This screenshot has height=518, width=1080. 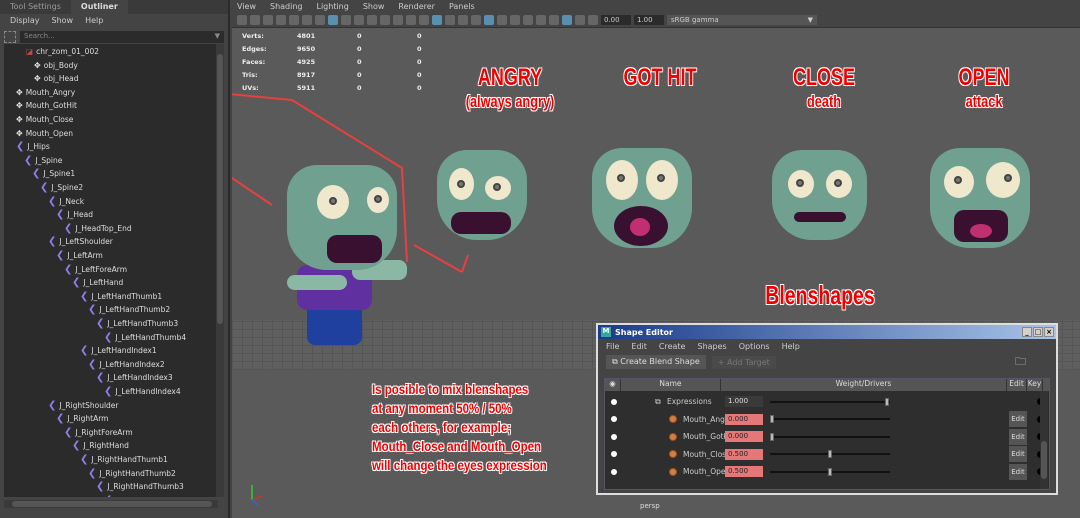 What do you see at coordinates (742, 19) in the screenshot?
I see `color-space-select: sRGB gamma ▼` at bounding box center [742, 19].